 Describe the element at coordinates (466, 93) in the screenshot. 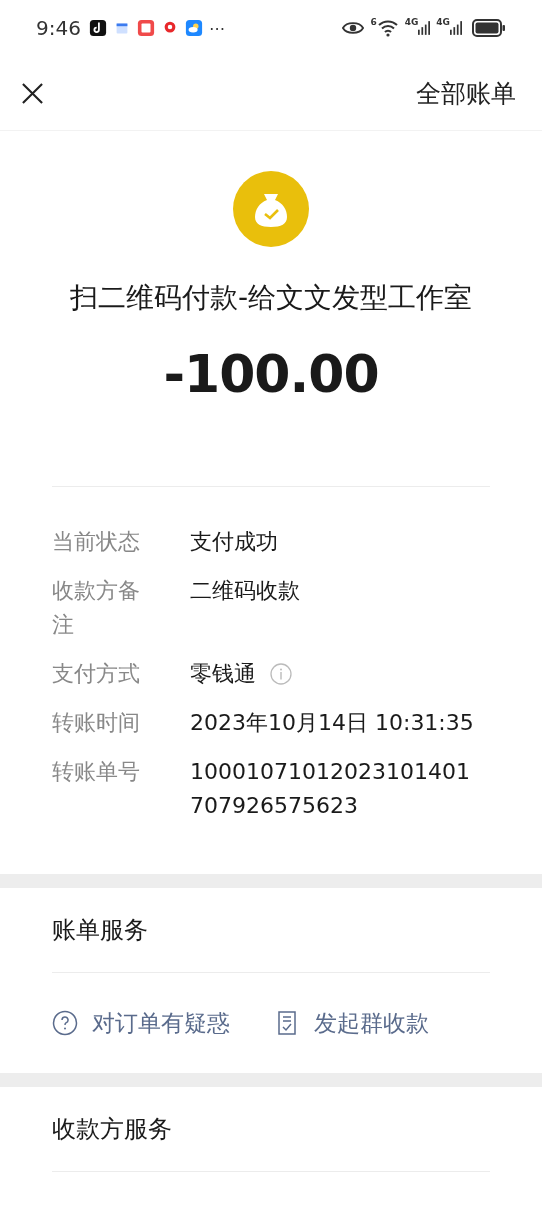

I see `all-bills-link: 全部账单` at that location.